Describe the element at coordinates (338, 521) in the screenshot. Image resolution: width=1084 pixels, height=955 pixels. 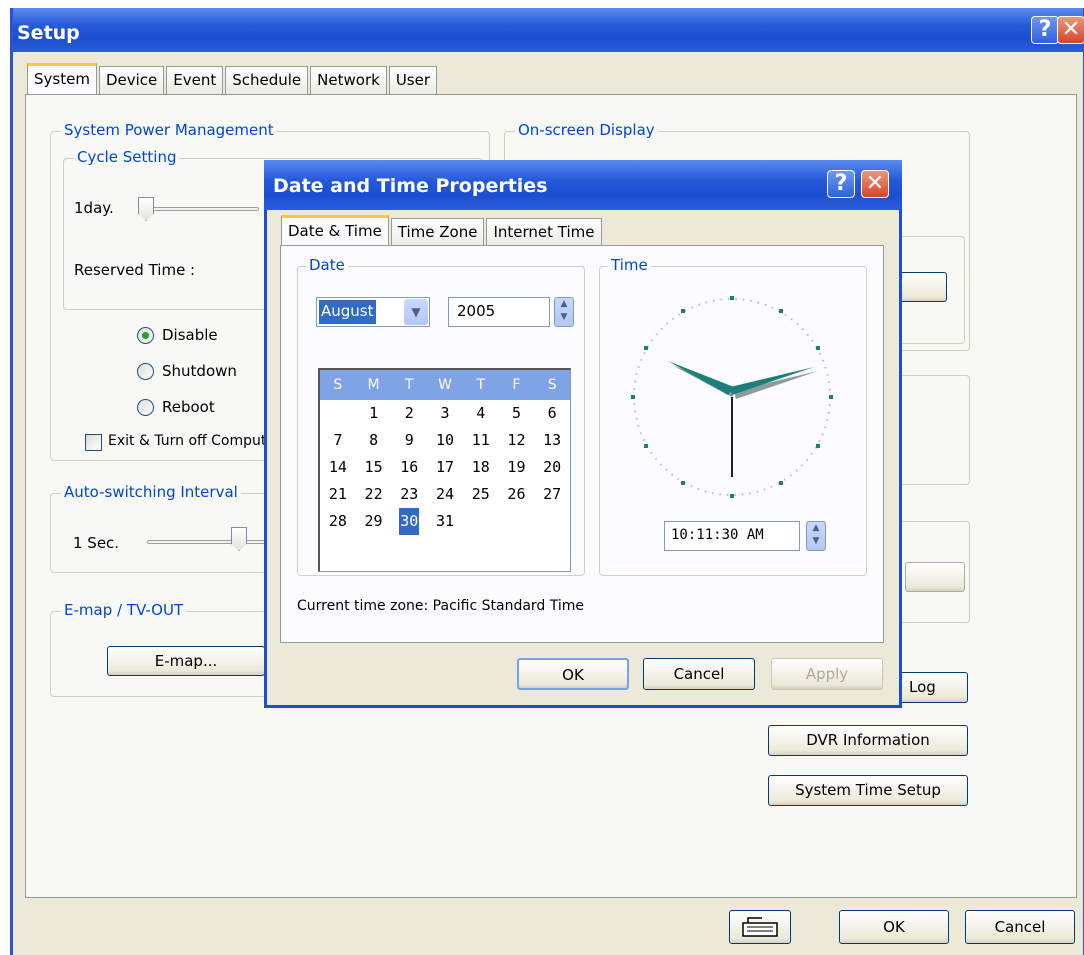
I see `calendar-day: 28` at that location.